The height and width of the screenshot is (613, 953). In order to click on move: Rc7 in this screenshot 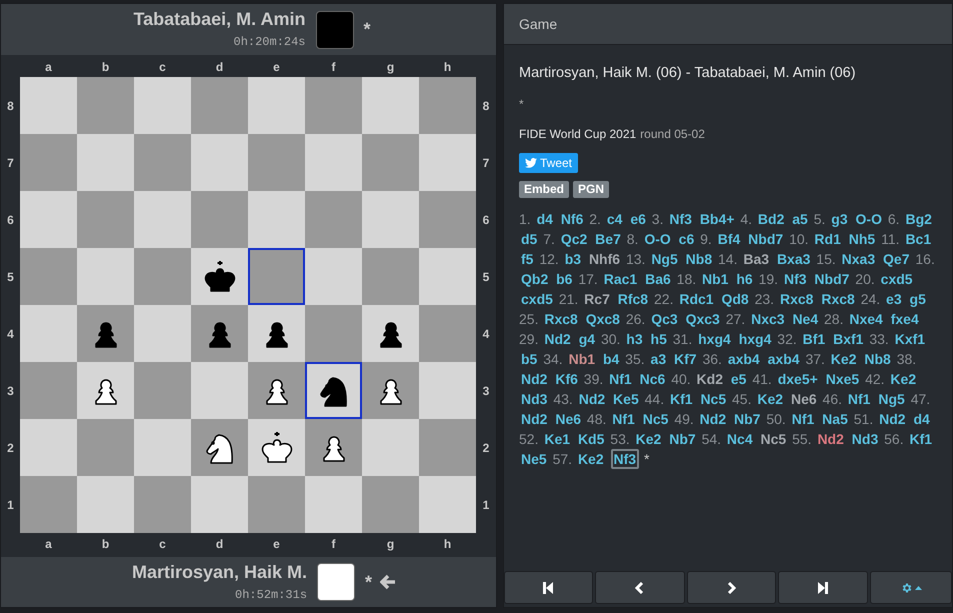, I will do `click(597, 298)`.